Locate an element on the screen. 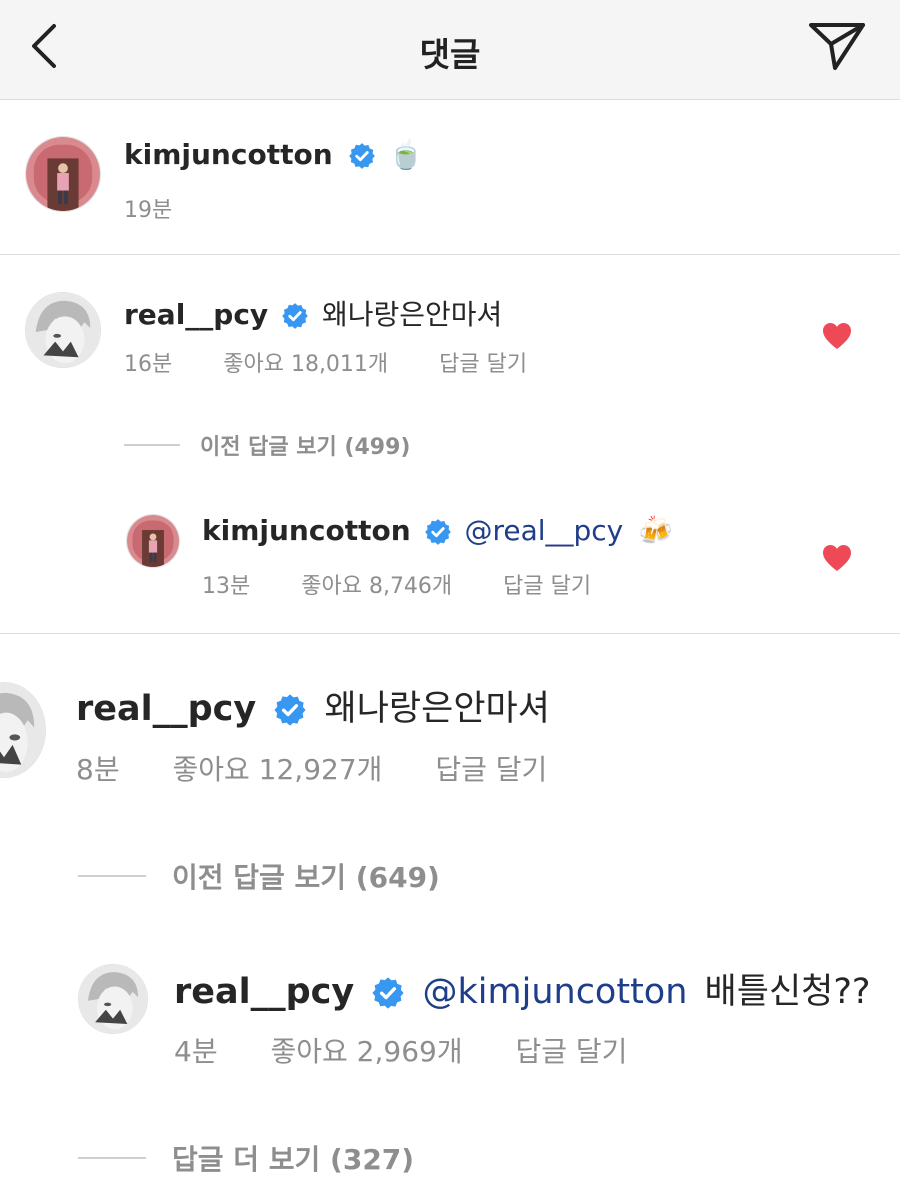  view-more-replies: 답글 더 보기 (327) is located at coordinates (246, 1158).